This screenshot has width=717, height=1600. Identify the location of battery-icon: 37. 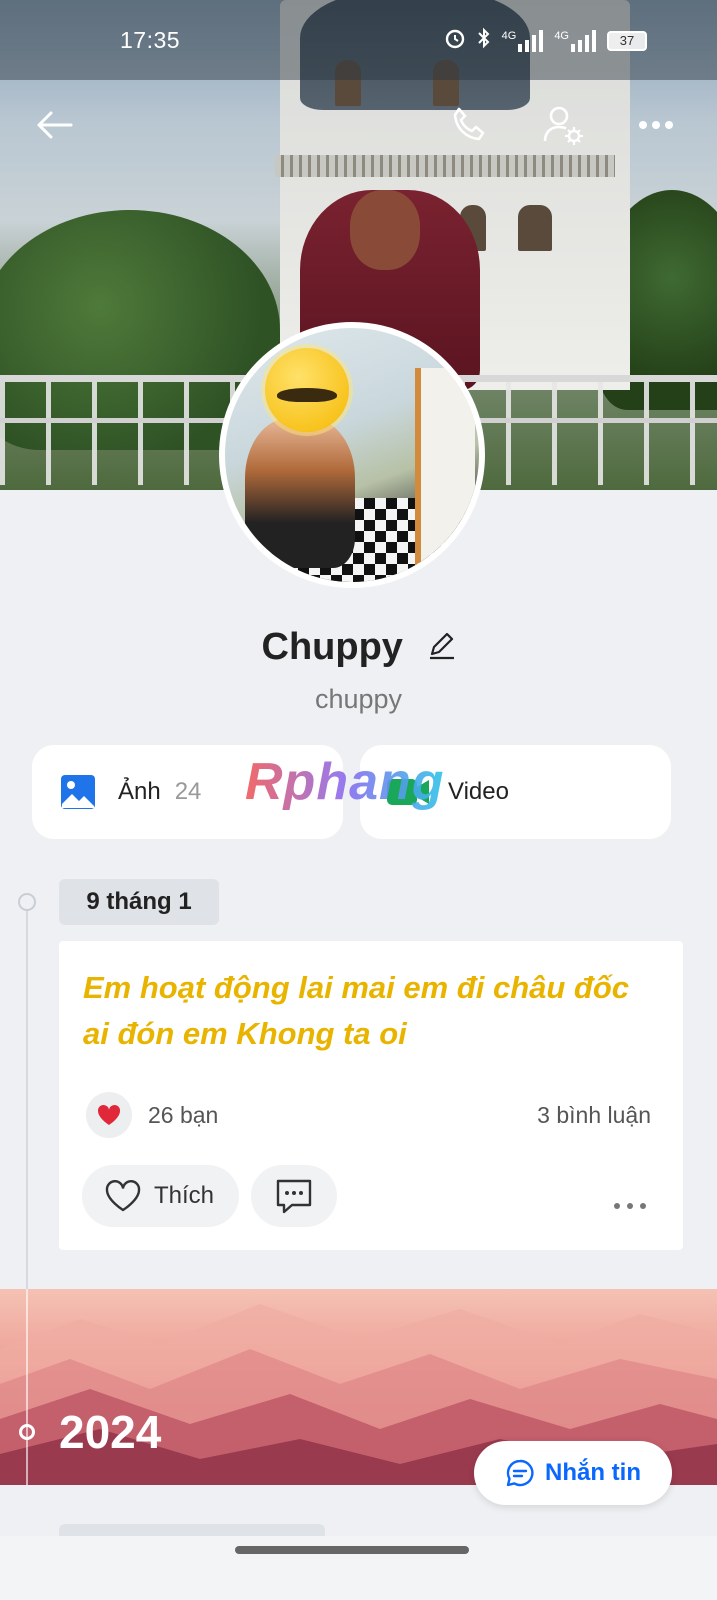
(627, 40).